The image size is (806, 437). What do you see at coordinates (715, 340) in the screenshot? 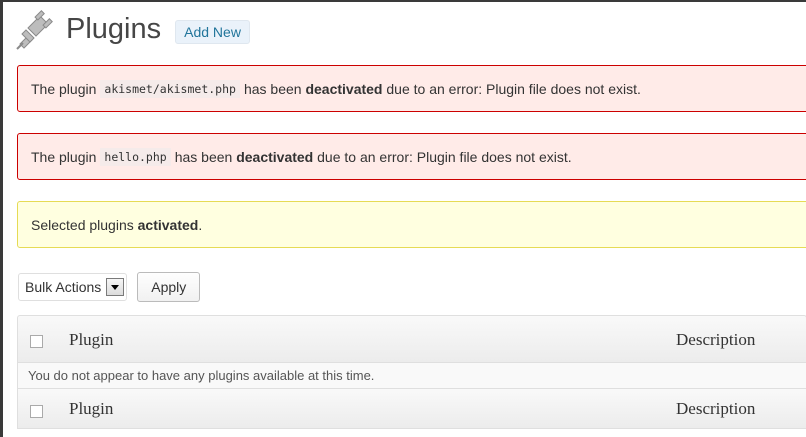
I see `column-header-description: Description` at bounding box center [715, 340].